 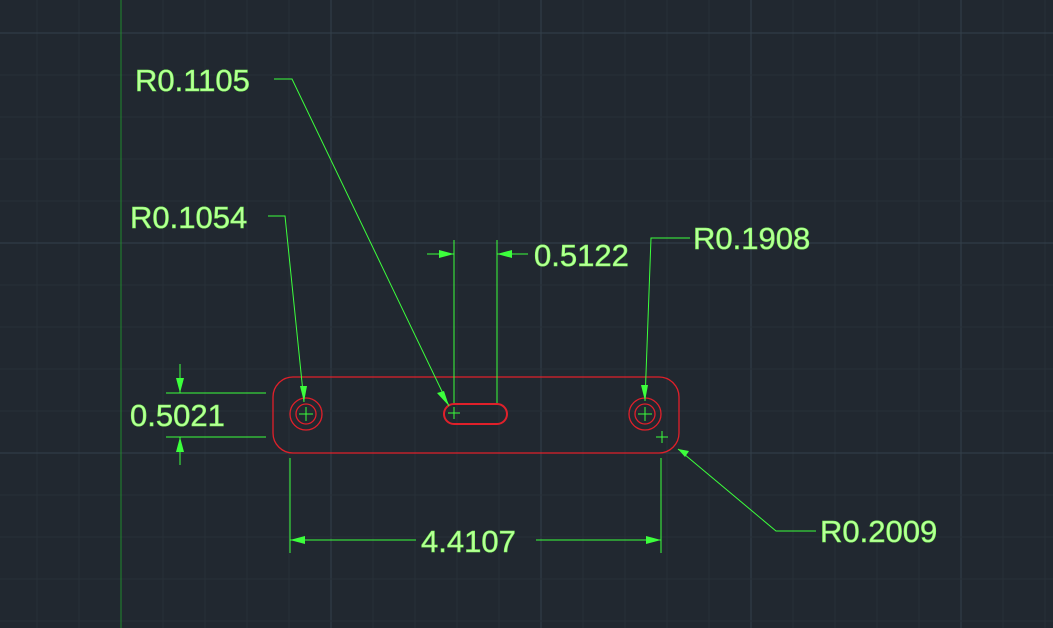 I want to click on label-part-length: 4.4107, so click(x=468, y=542).